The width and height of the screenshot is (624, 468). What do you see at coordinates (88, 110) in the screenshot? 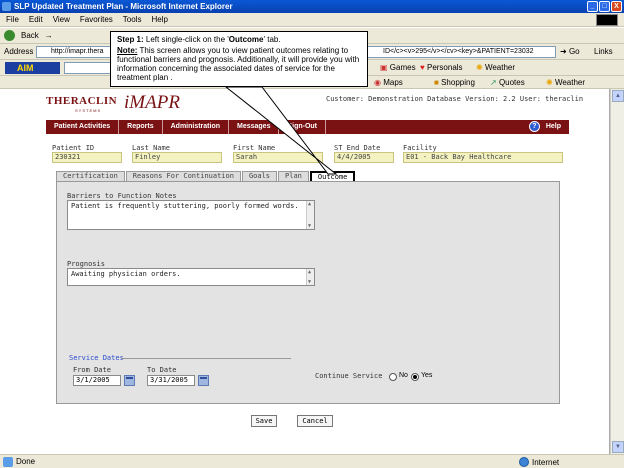
I see `theraclin-logo-sub: SYSTEMS` at bounding box center [88, 110].